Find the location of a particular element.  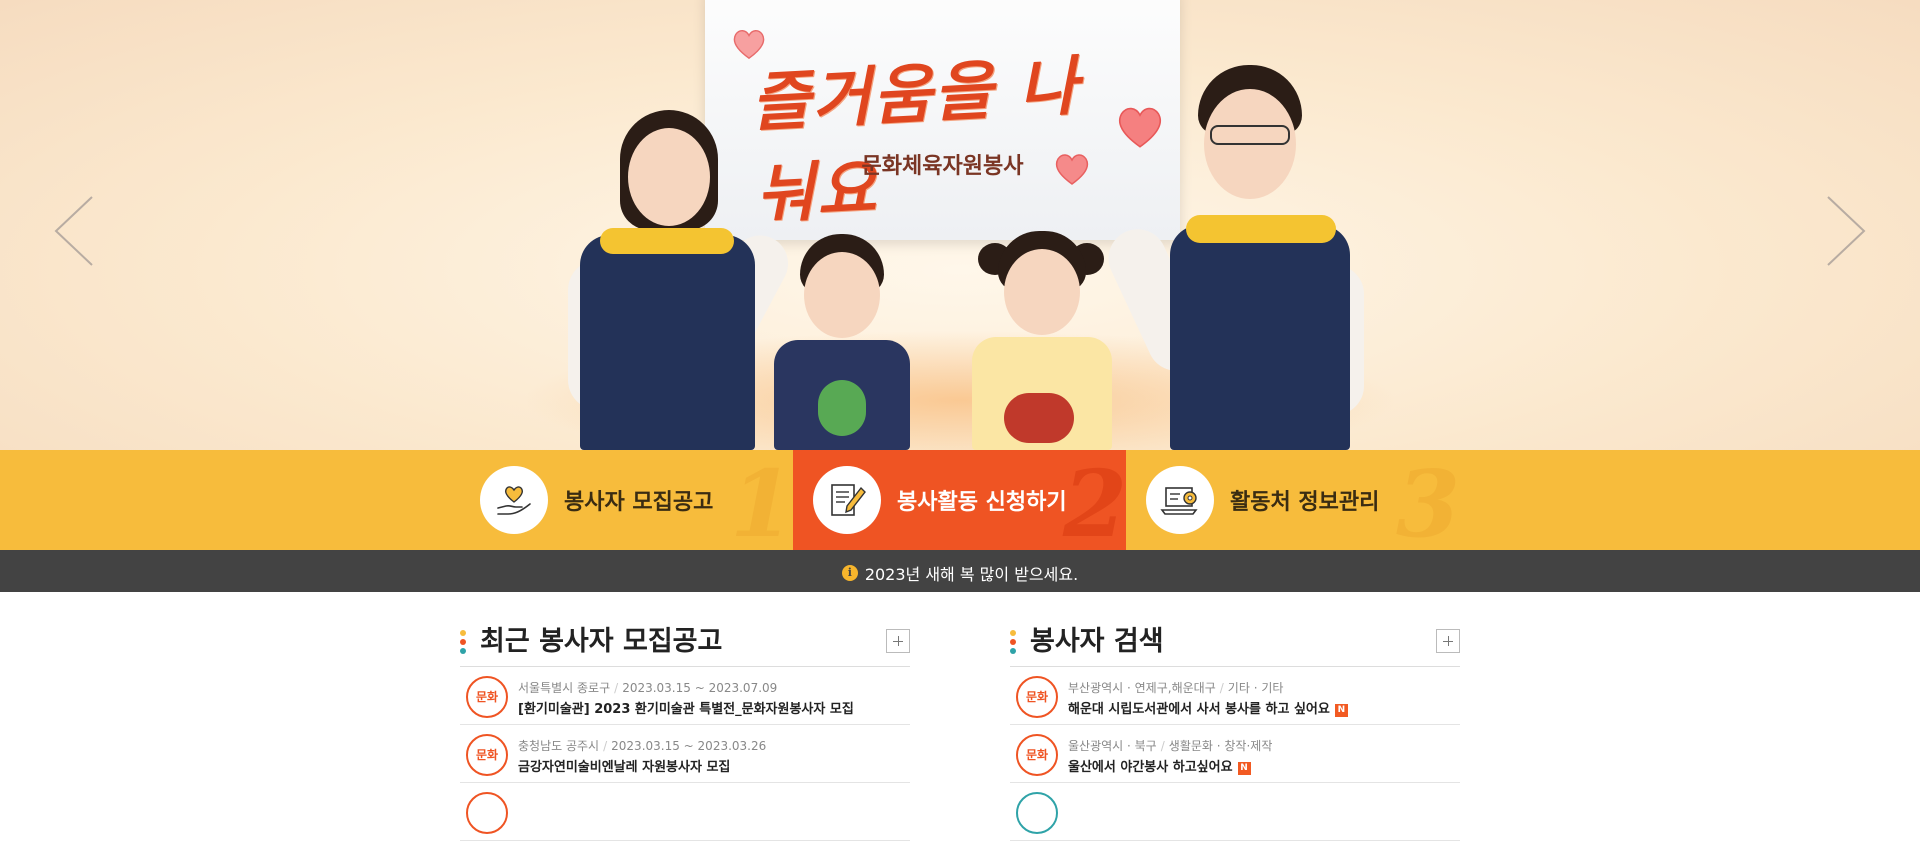

notice-bar: i 2023년 새해 복 많이 받으세요. is located at coordinates (960, 571).